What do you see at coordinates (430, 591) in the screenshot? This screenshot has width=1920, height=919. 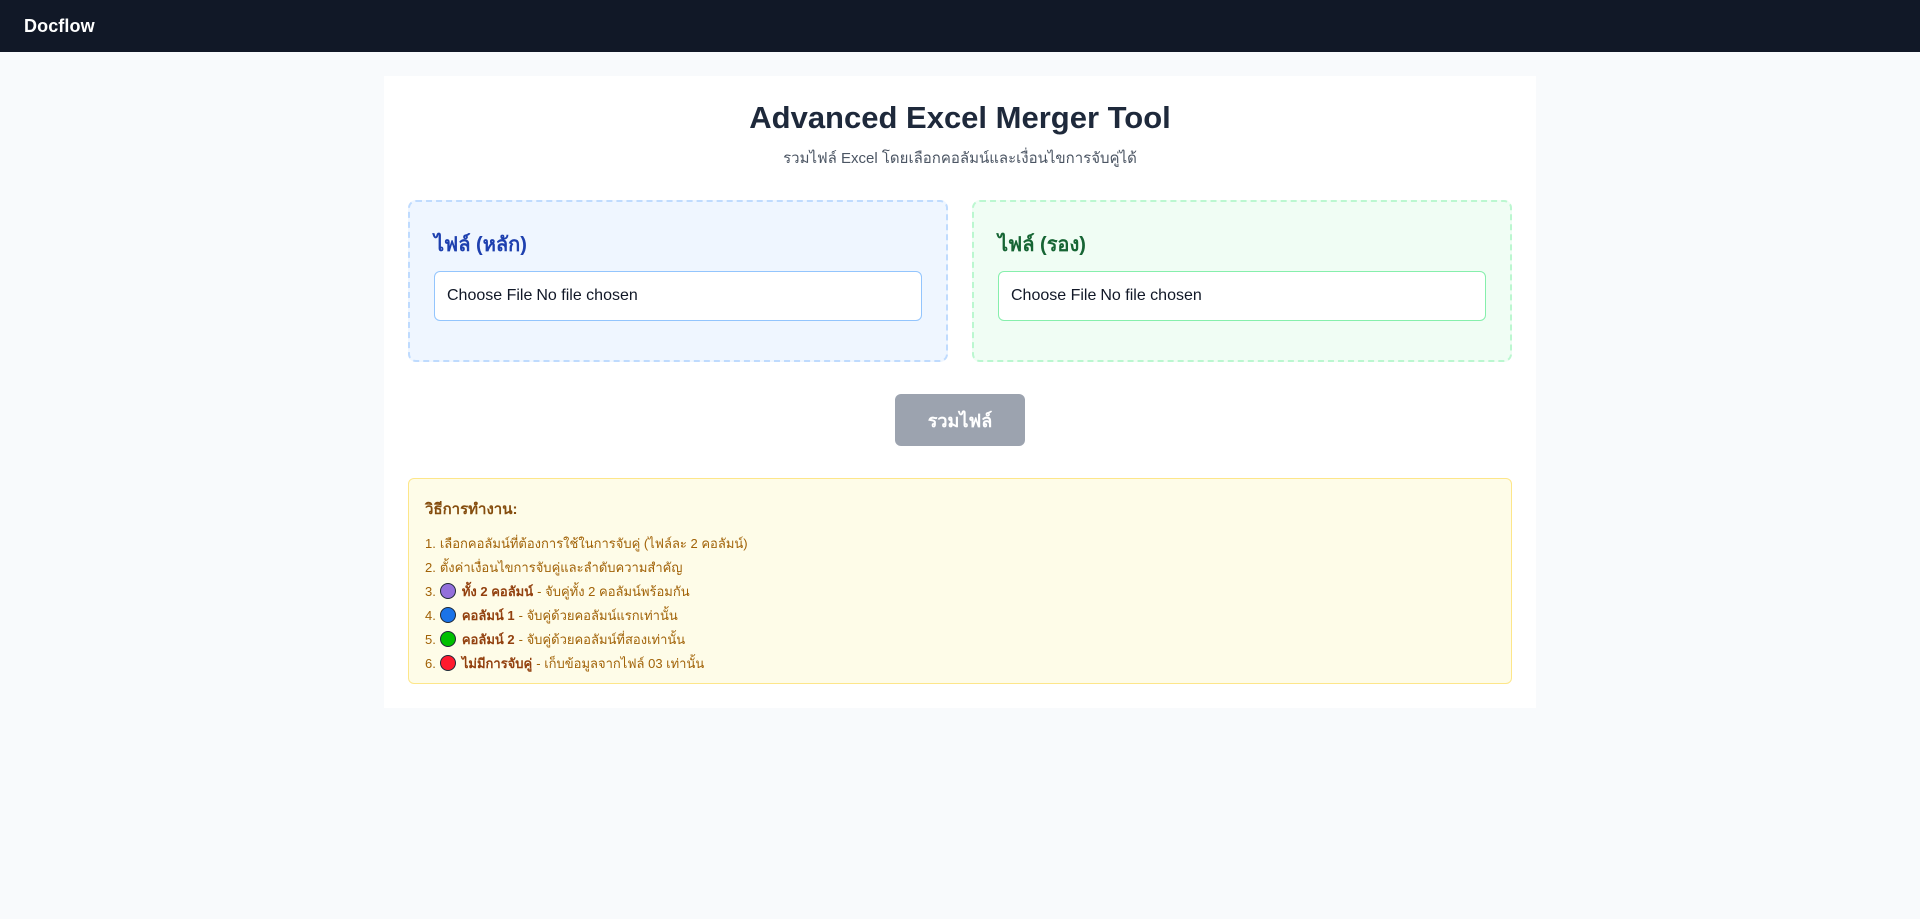 I see `instruction-number: 3.` at bounding box center [430, 591].